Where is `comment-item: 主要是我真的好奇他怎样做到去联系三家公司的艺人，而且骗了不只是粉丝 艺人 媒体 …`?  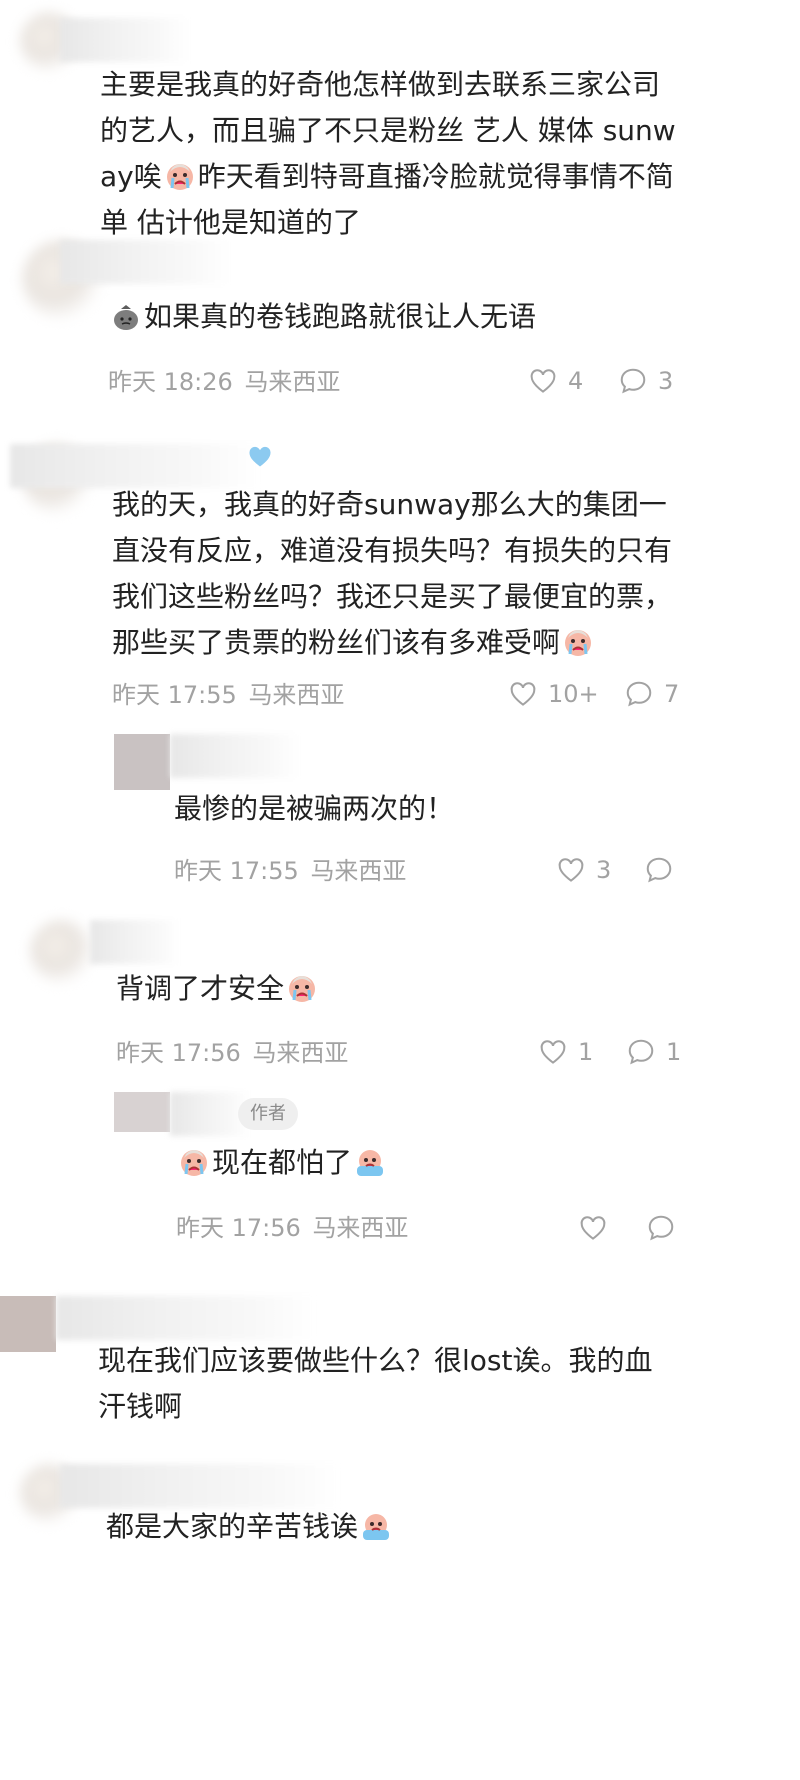 comment-item: 主要是我真的好奇他怎样做到去联系三家公司的艺人，而且骗了不只是粉丝 艺人 媒体 … is located at coordinates (400, 120).